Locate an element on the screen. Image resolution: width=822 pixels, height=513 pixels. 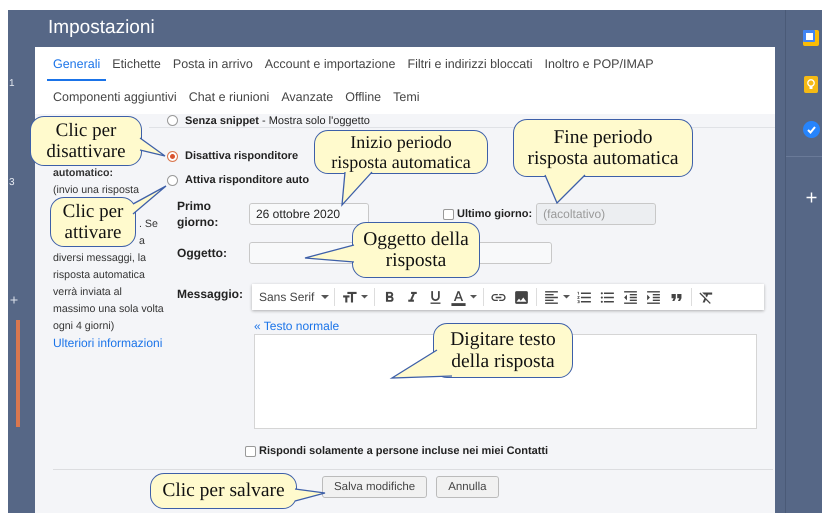
field-label: Oggetto: is located at coordinates (202, 253).